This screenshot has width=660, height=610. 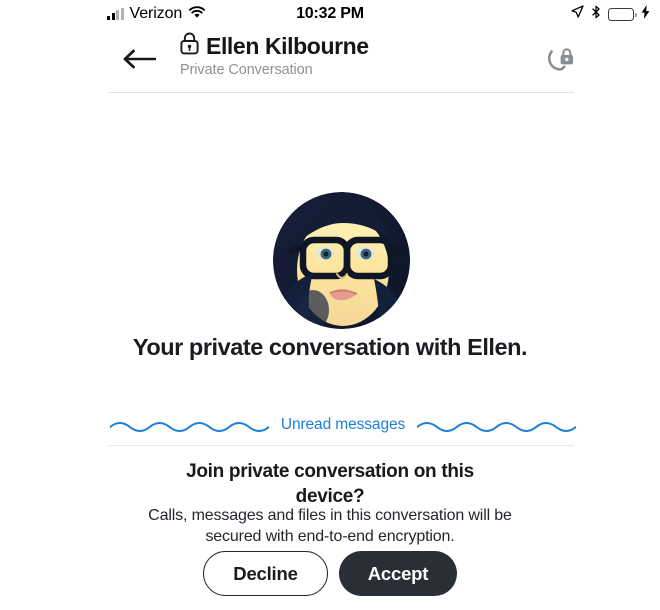 I want to click on join-prompt-actions: Decline Accept, so click(x=330, y=573).